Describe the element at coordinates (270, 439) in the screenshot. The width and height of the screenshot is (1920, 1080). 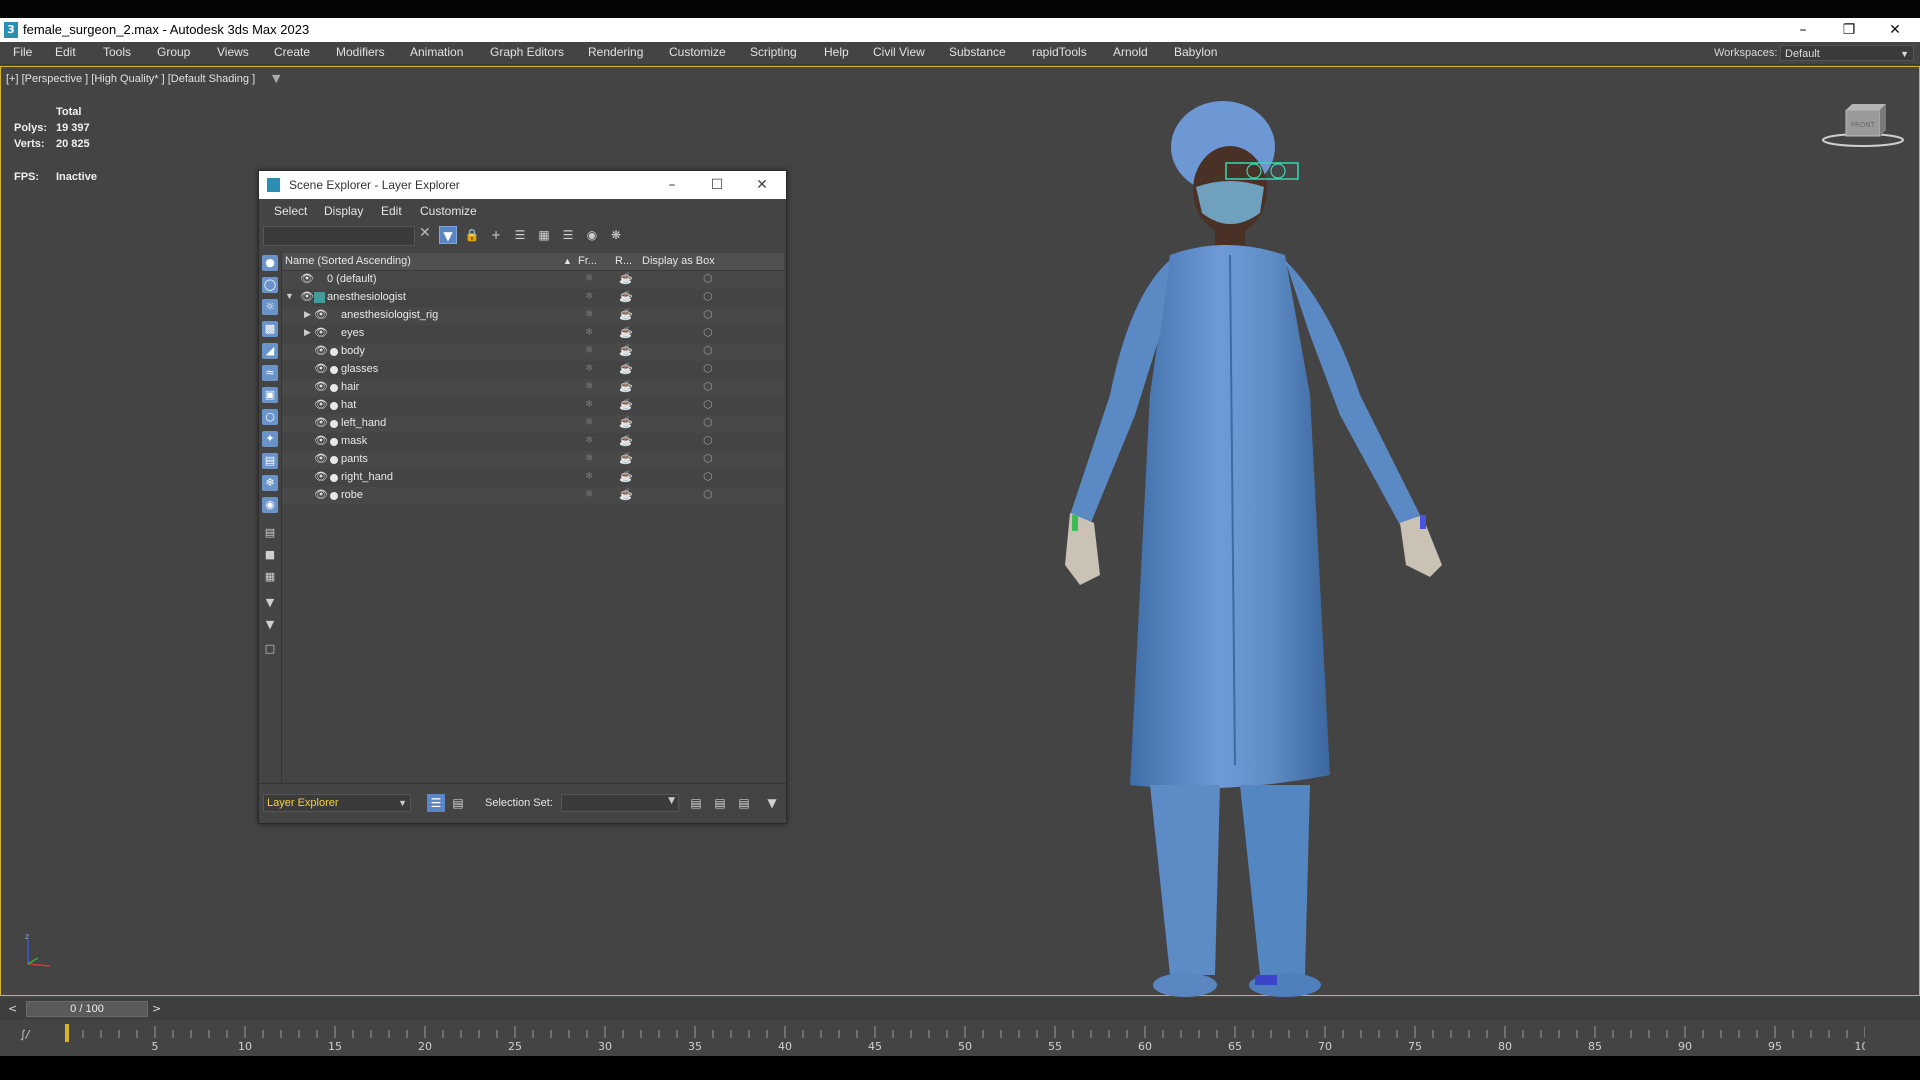
I see `display-bones-icon: ✦` at that location.